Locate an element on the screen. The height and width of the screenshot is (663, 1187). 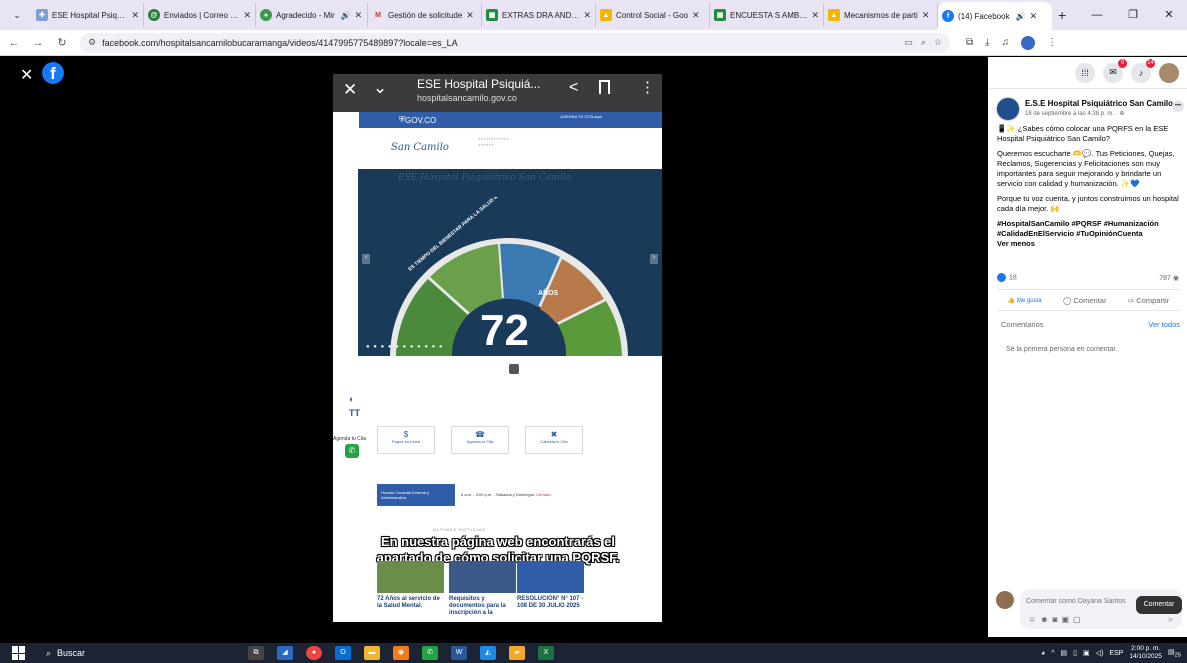
site-menu: ▪ ▪ ▪ ▪ ▪ ▪ ▪ ▪ ▪ ▪ ▪ ▪ ▪ ▪ ▪ ▪ ▪ ▪ is located at coordinates (494, 141).